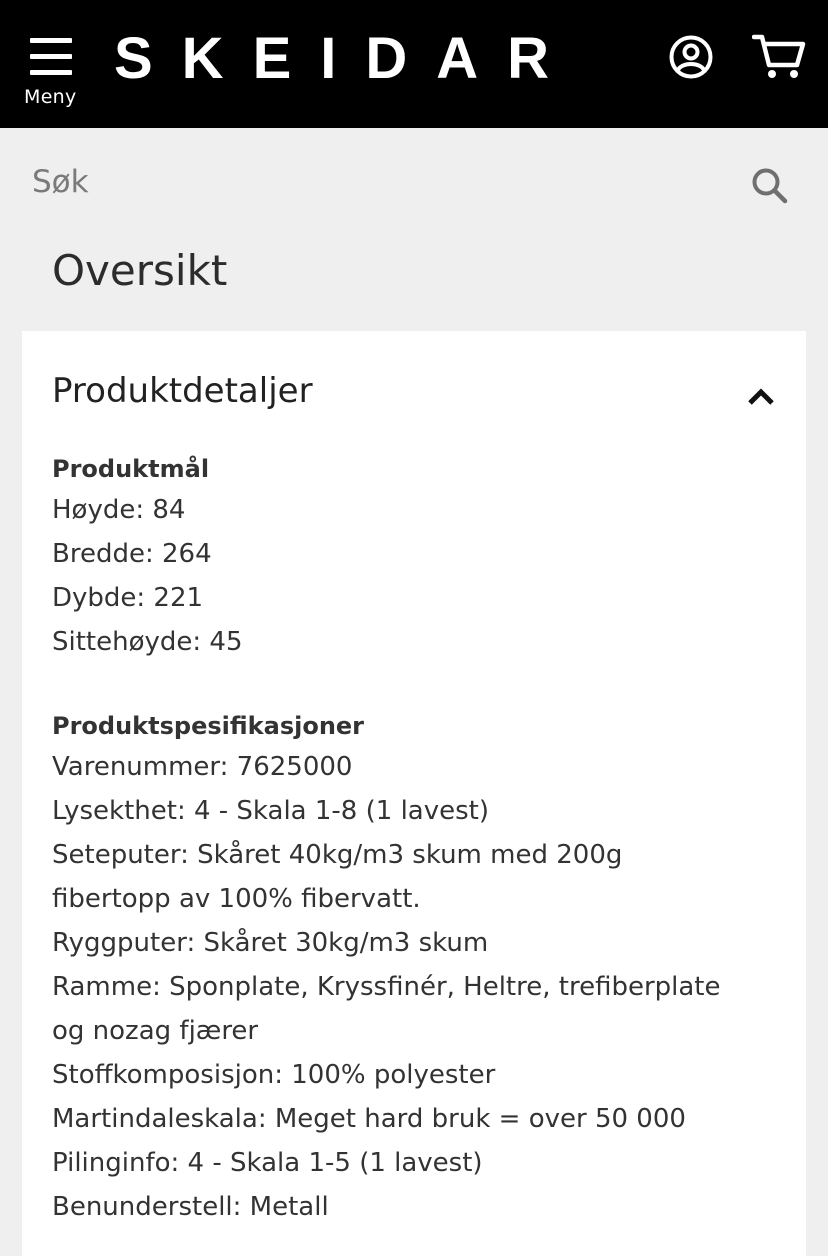 The width and height of the screenshot is (828, 1256). I want to click on account-button, so click(691, 57).